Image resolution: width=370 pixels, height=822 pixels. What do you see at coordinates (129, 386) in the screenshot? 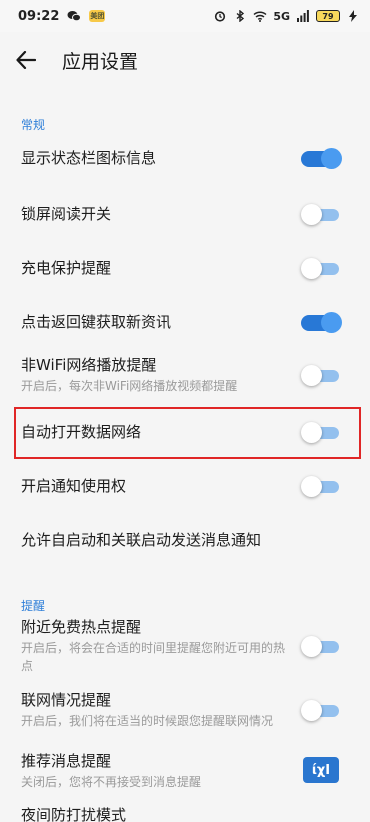
I see `setting-description: 开启后，每次非WiFi网络播放视频都提醒` at bounding box center [129, 386].